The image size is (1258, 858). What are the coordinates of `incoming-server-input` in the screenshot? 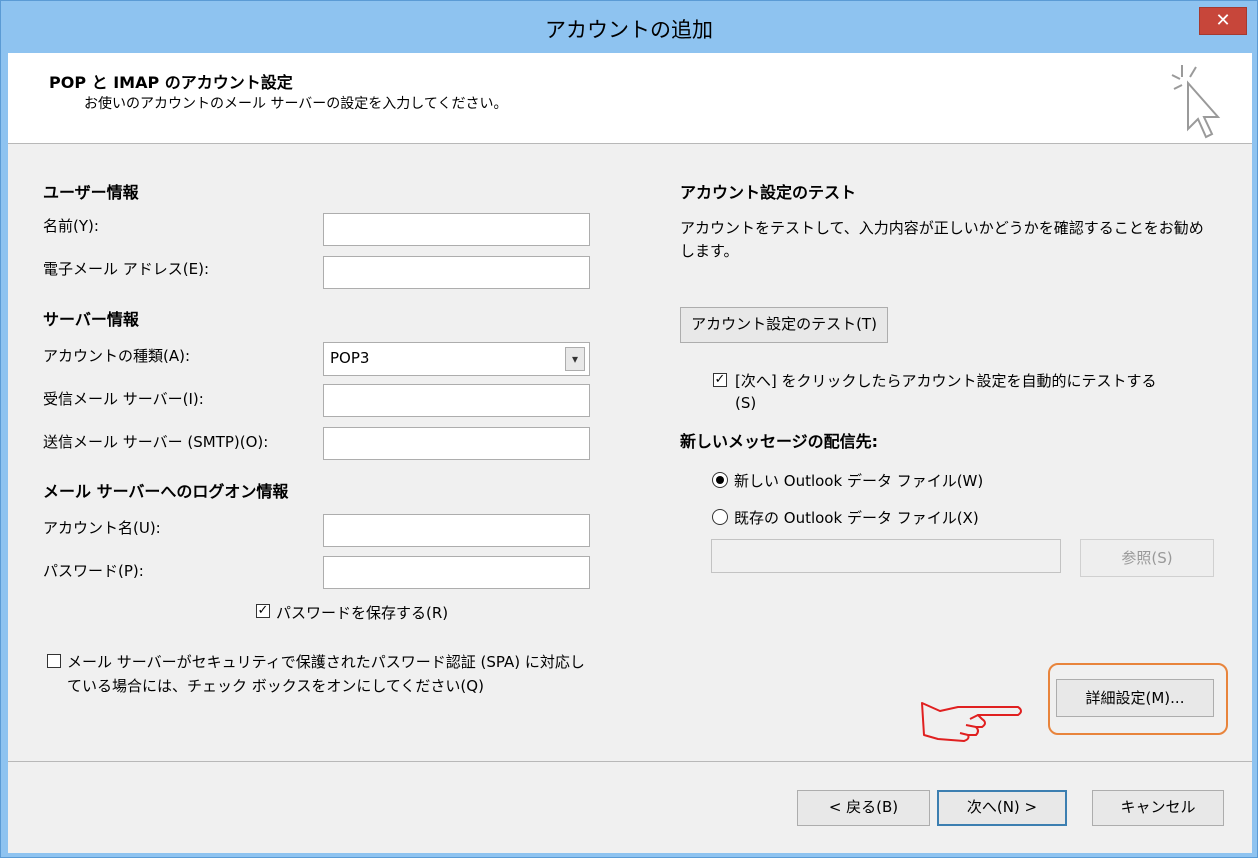 It's located at (456, 400).